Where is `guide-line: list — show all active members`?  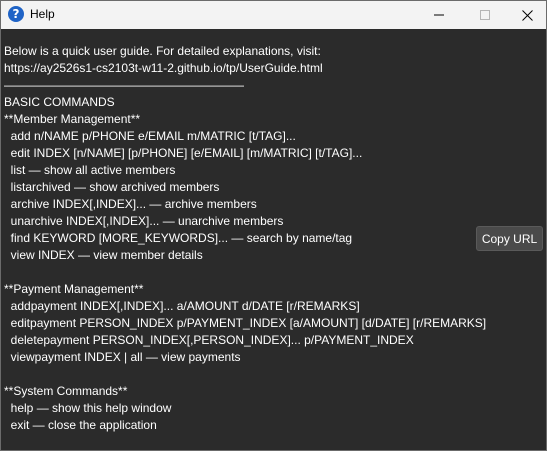 guide-line: list — show all active members is located at coordinates (90, 170).